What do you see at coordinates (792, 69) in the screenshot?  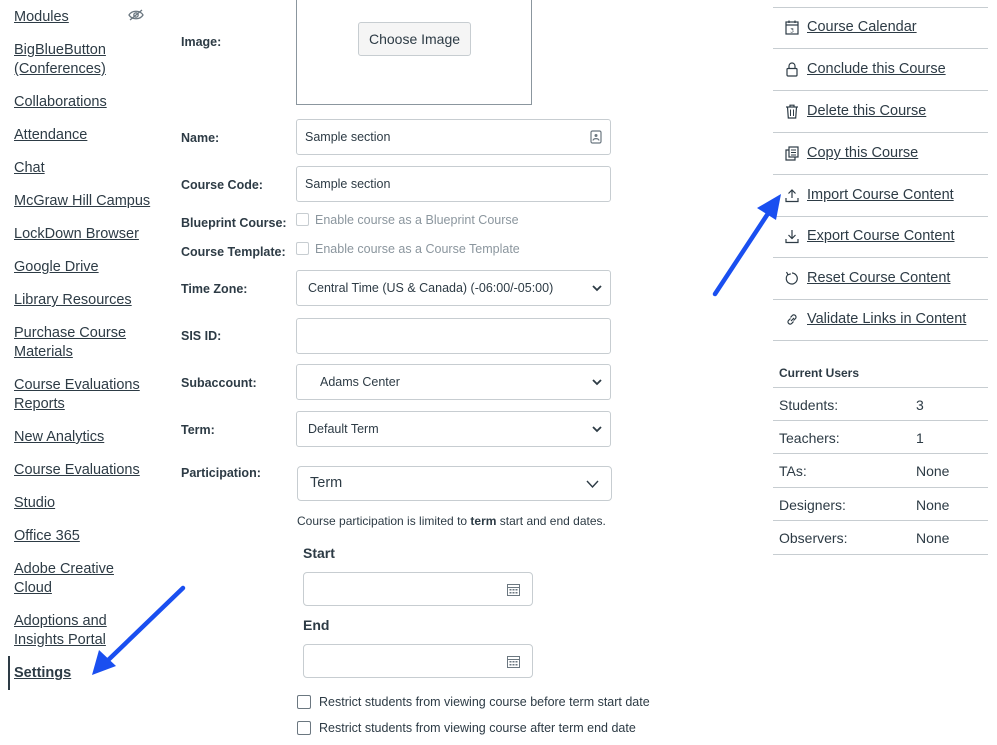 I see `lock-icon` at bounding box center [792, 69].